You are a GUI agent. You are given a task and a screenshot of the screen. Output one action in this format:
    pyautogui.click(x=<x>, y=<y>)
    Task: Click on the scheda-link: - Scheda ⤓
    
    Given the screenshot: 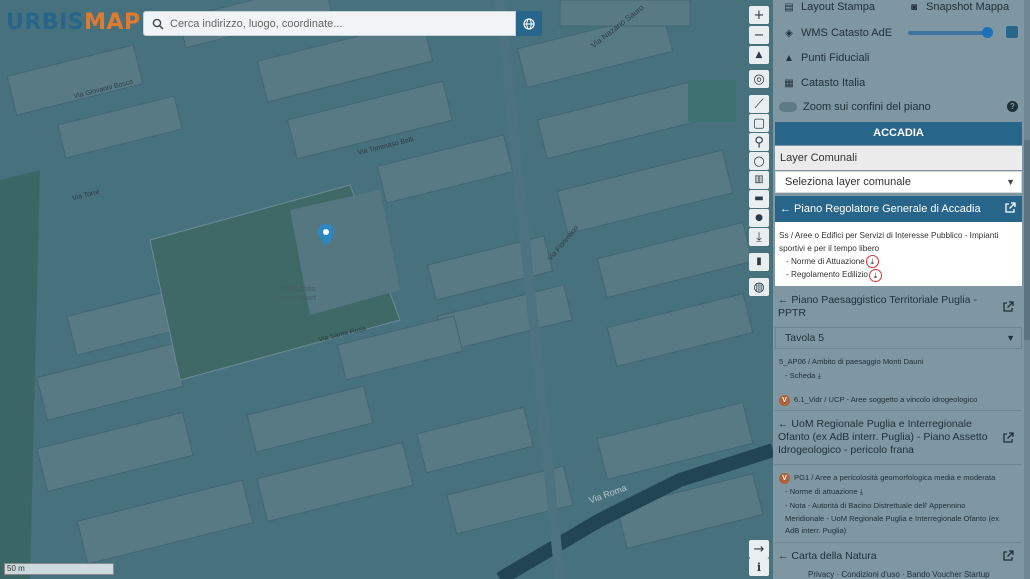 What is the action you would take?
    pyautogui.click(x=800, y=376)
    